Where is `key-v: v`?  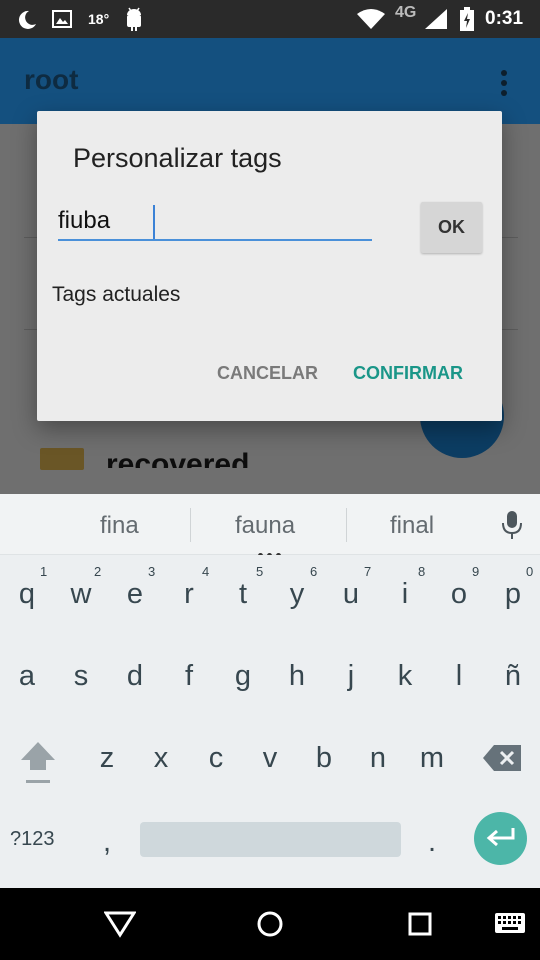
key-v: v is located at coordinates (270, 758).